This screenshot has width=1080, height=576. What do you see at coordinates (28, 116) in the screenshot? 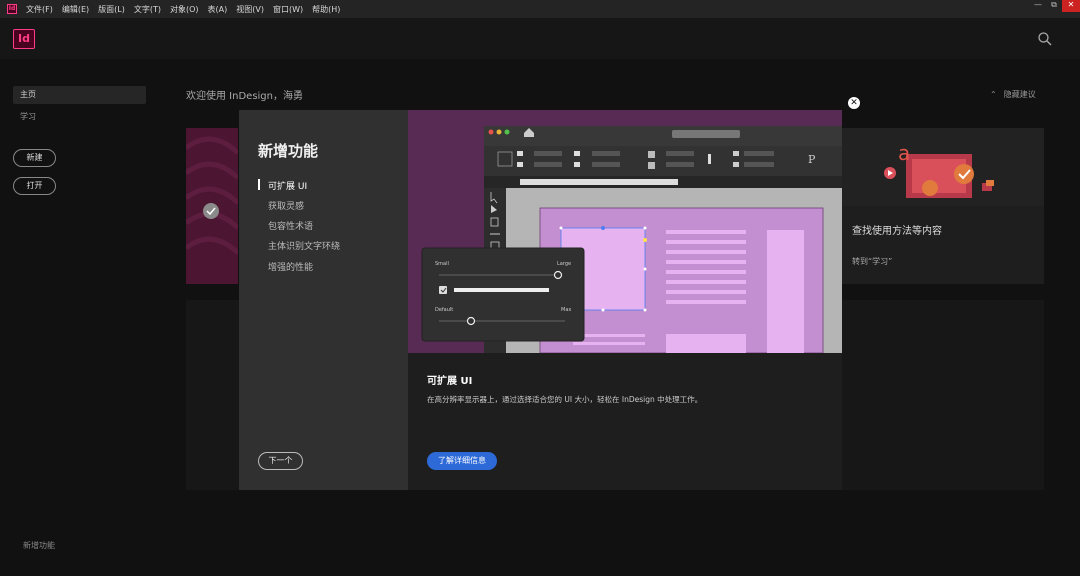
I see `sidebar-item-learn: 学习` at bounding box center [28, 116].